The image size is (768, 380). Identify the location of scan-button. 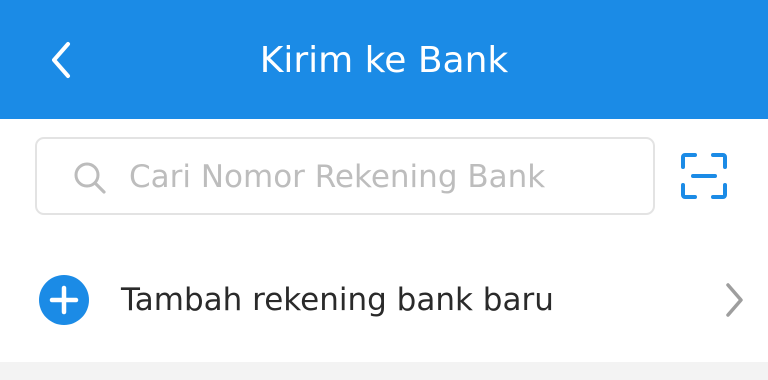
(704, 176).